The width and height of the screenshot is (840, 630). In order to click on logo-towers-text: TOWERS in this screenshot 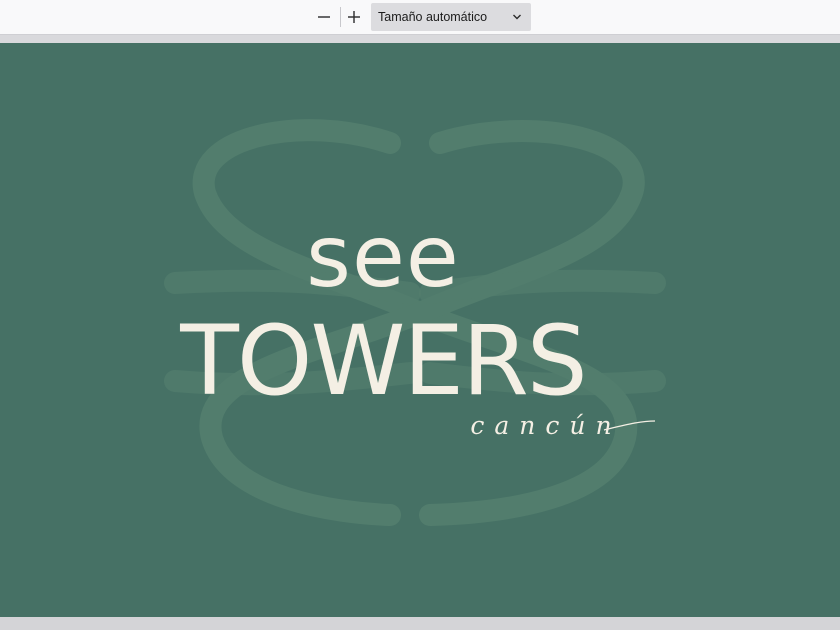, I will do `click(382, 361)`.